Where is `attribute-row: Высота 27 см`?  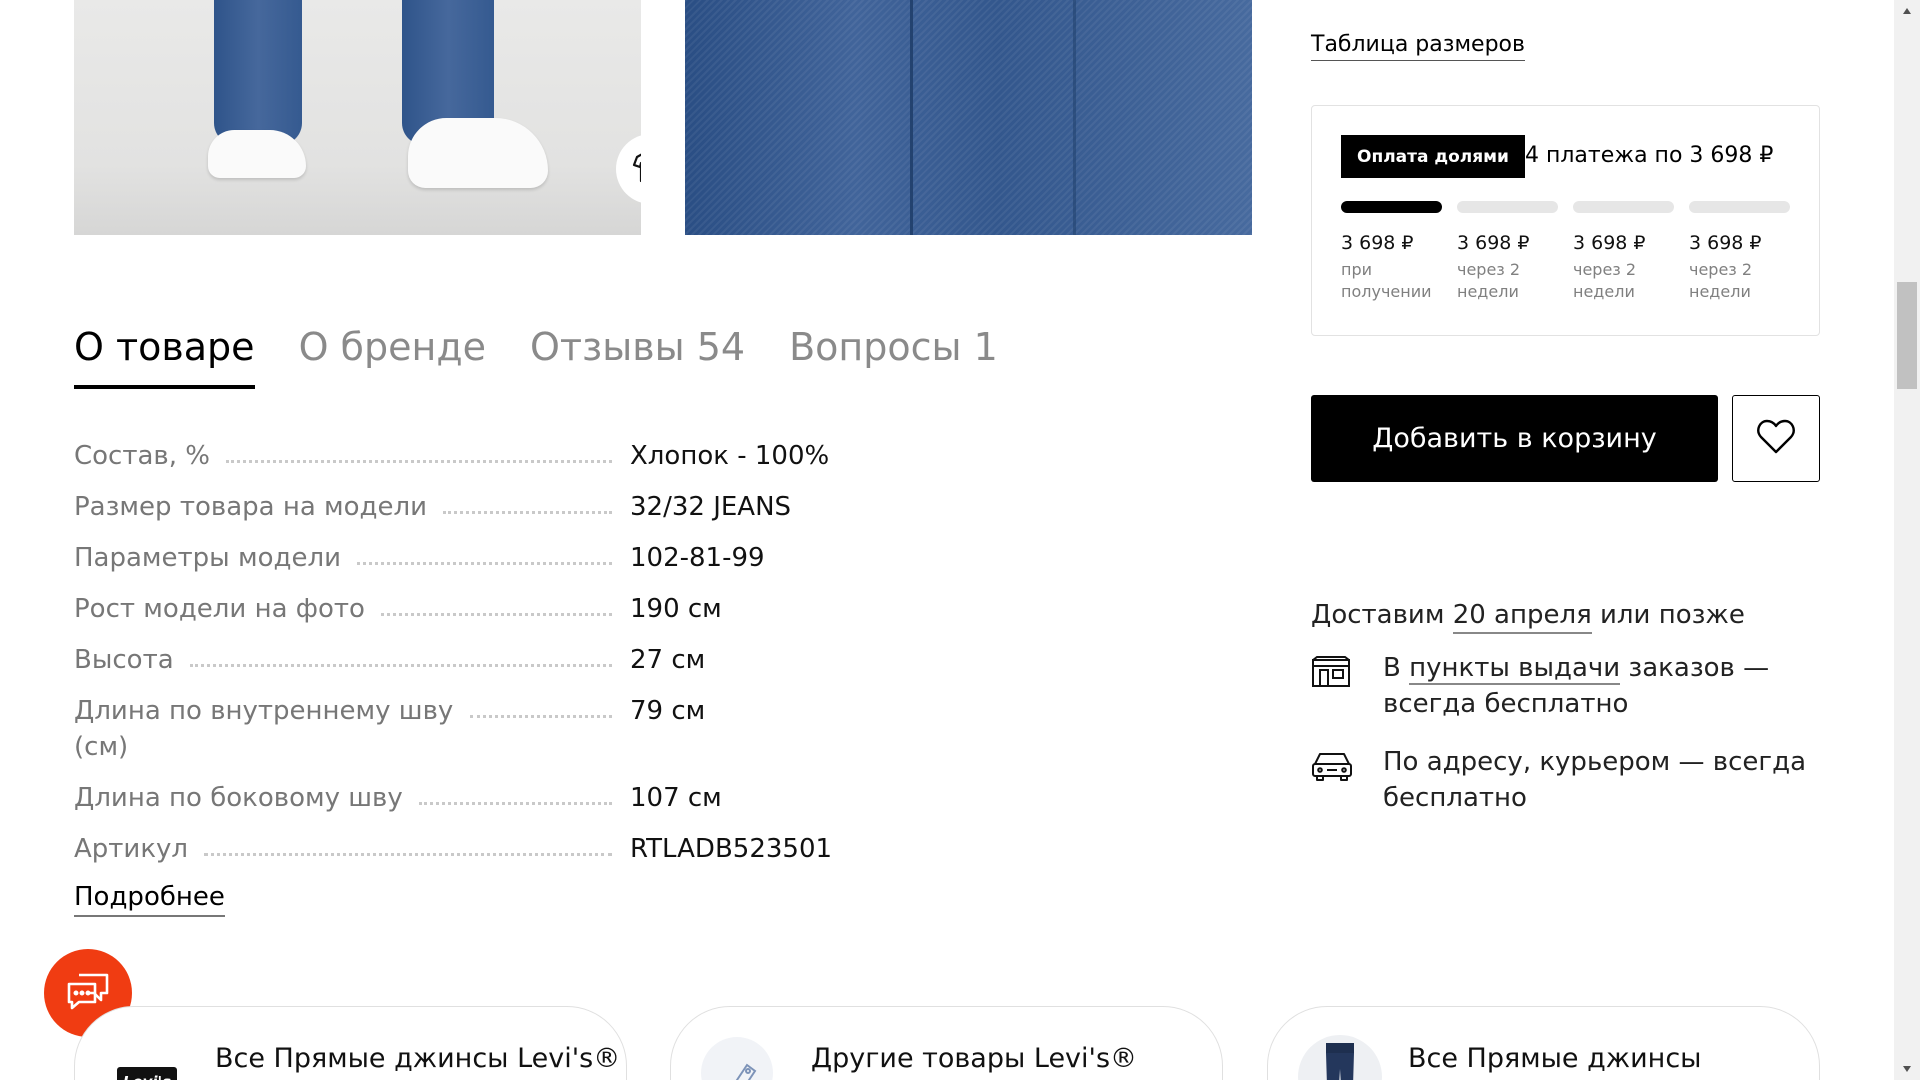 attribute-row: Высота 27 см is located at coordinates (474, 660).